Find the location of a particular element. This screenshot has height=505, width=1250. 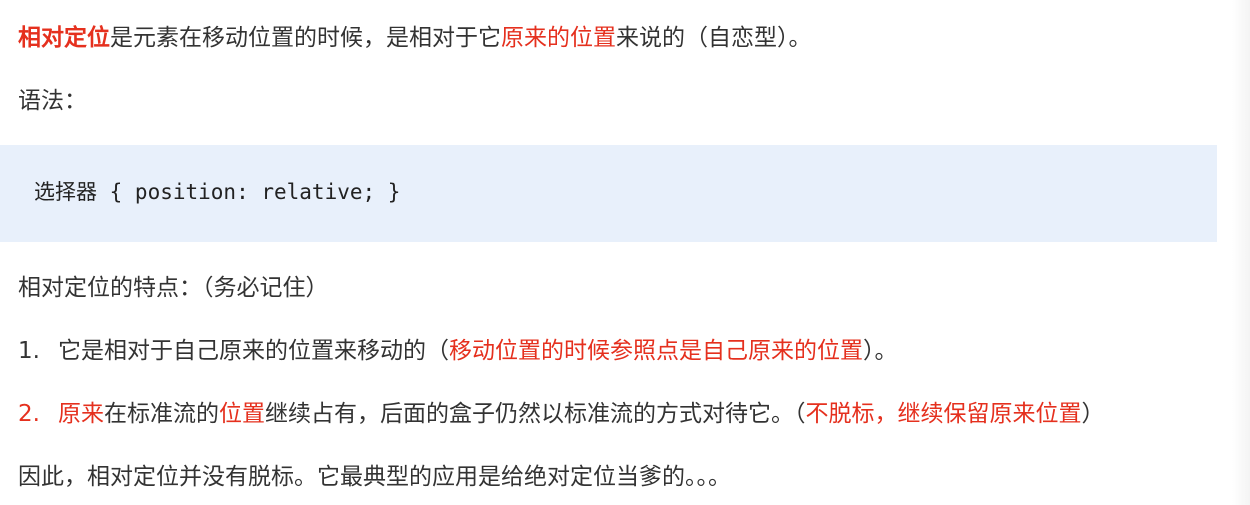

feature-number-1: 1. is located at coordinates (29, 351).